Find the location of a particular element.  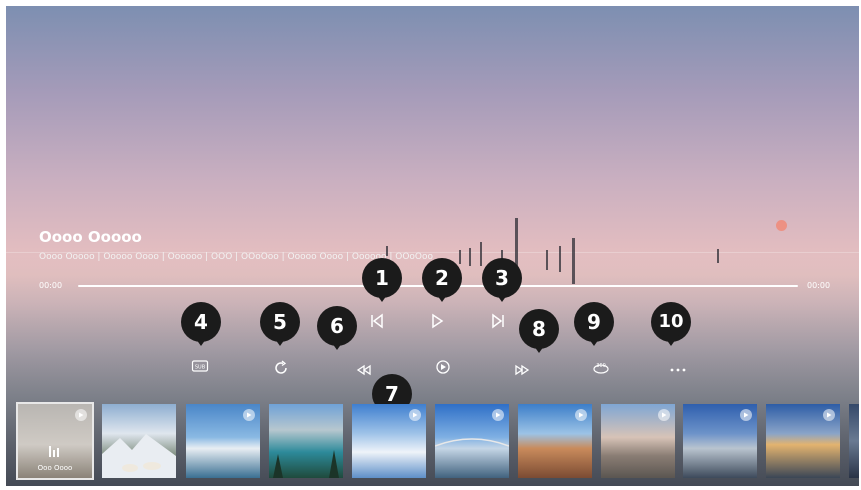

auto-play-icon is located at coordinates (443, 369).